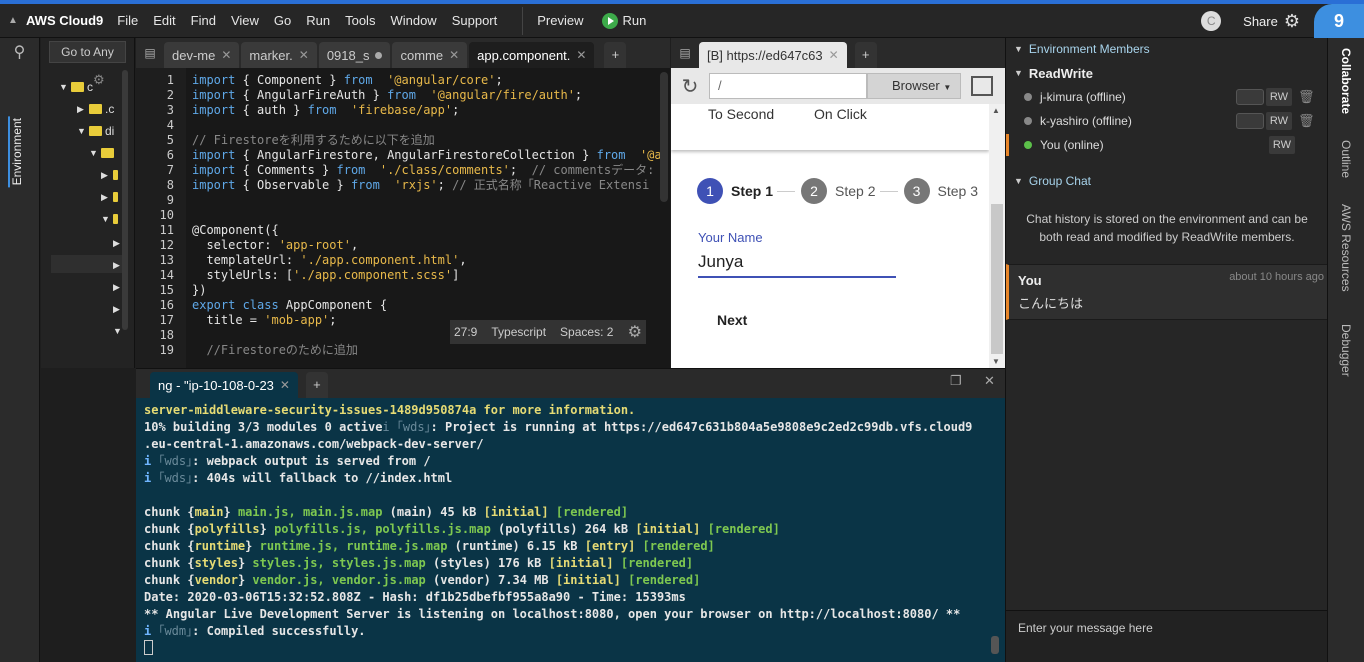 The width and height of the screenshot is (1364, 662). I want to click on close-panel-icon: ✕, so click(989, 381).